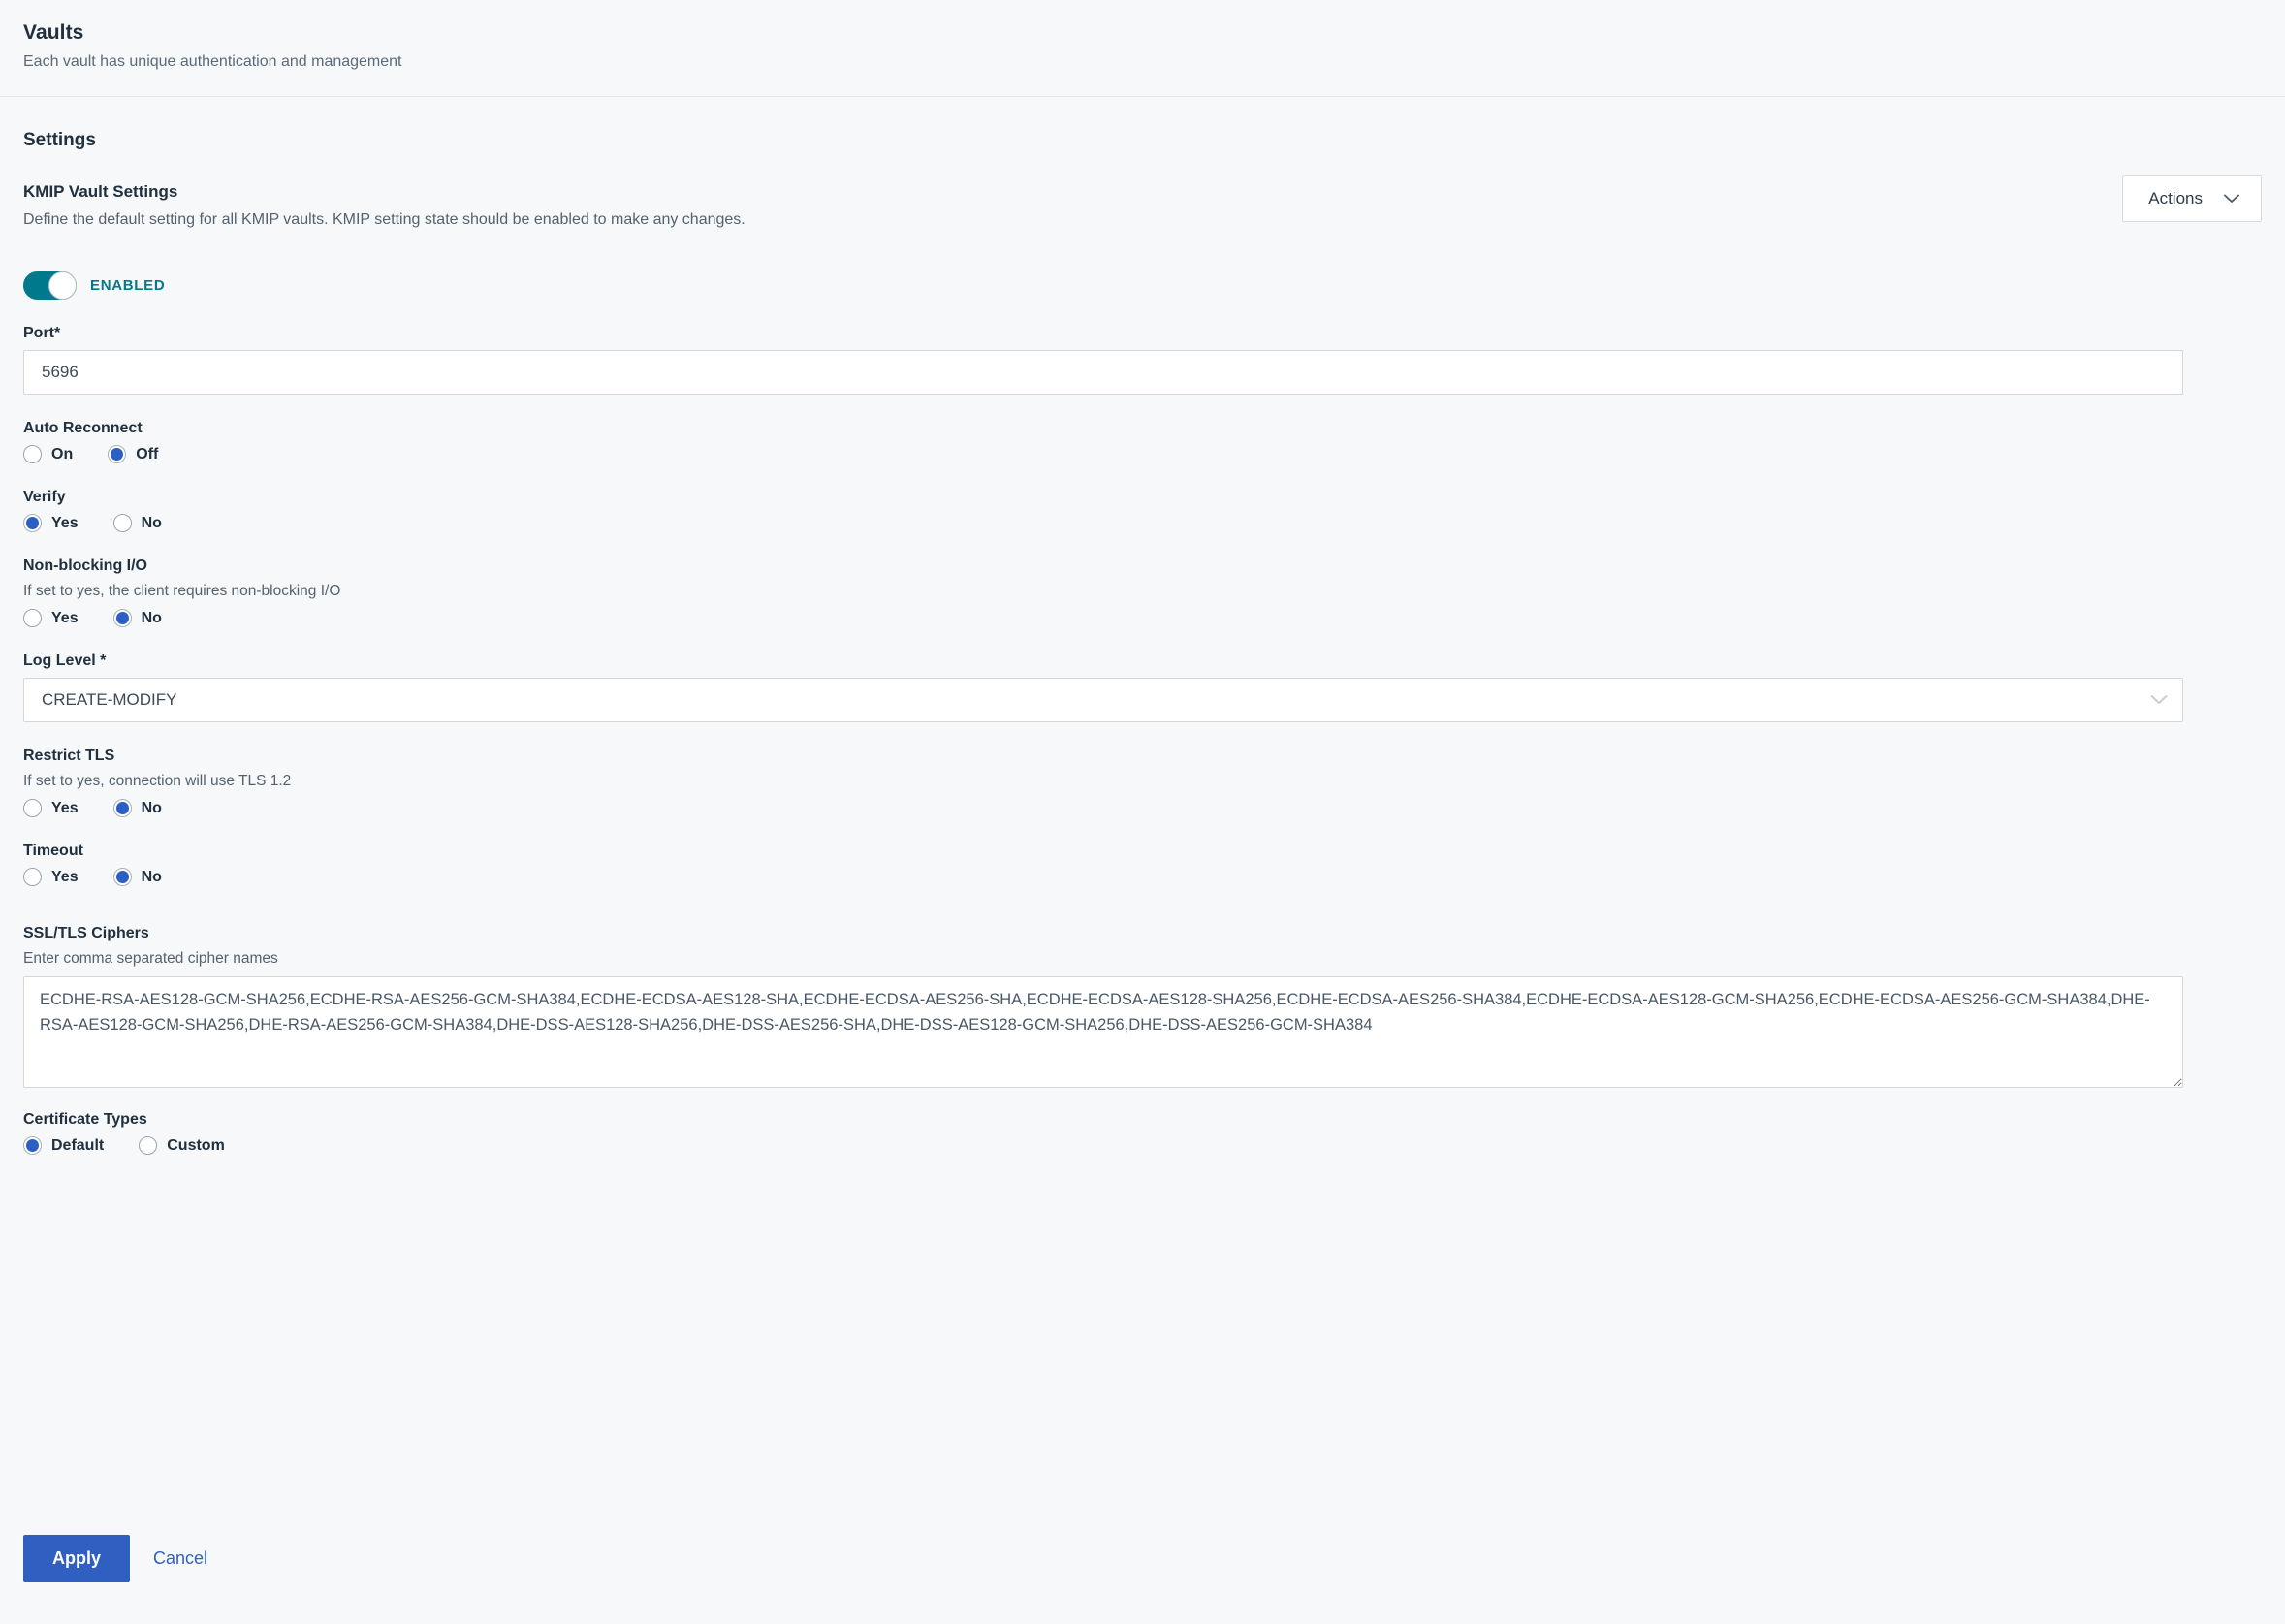  Describe the element at coordinates (1142, 808) in the screenshot. I see `restrict-tls-radio-group: Yes No` at that location.